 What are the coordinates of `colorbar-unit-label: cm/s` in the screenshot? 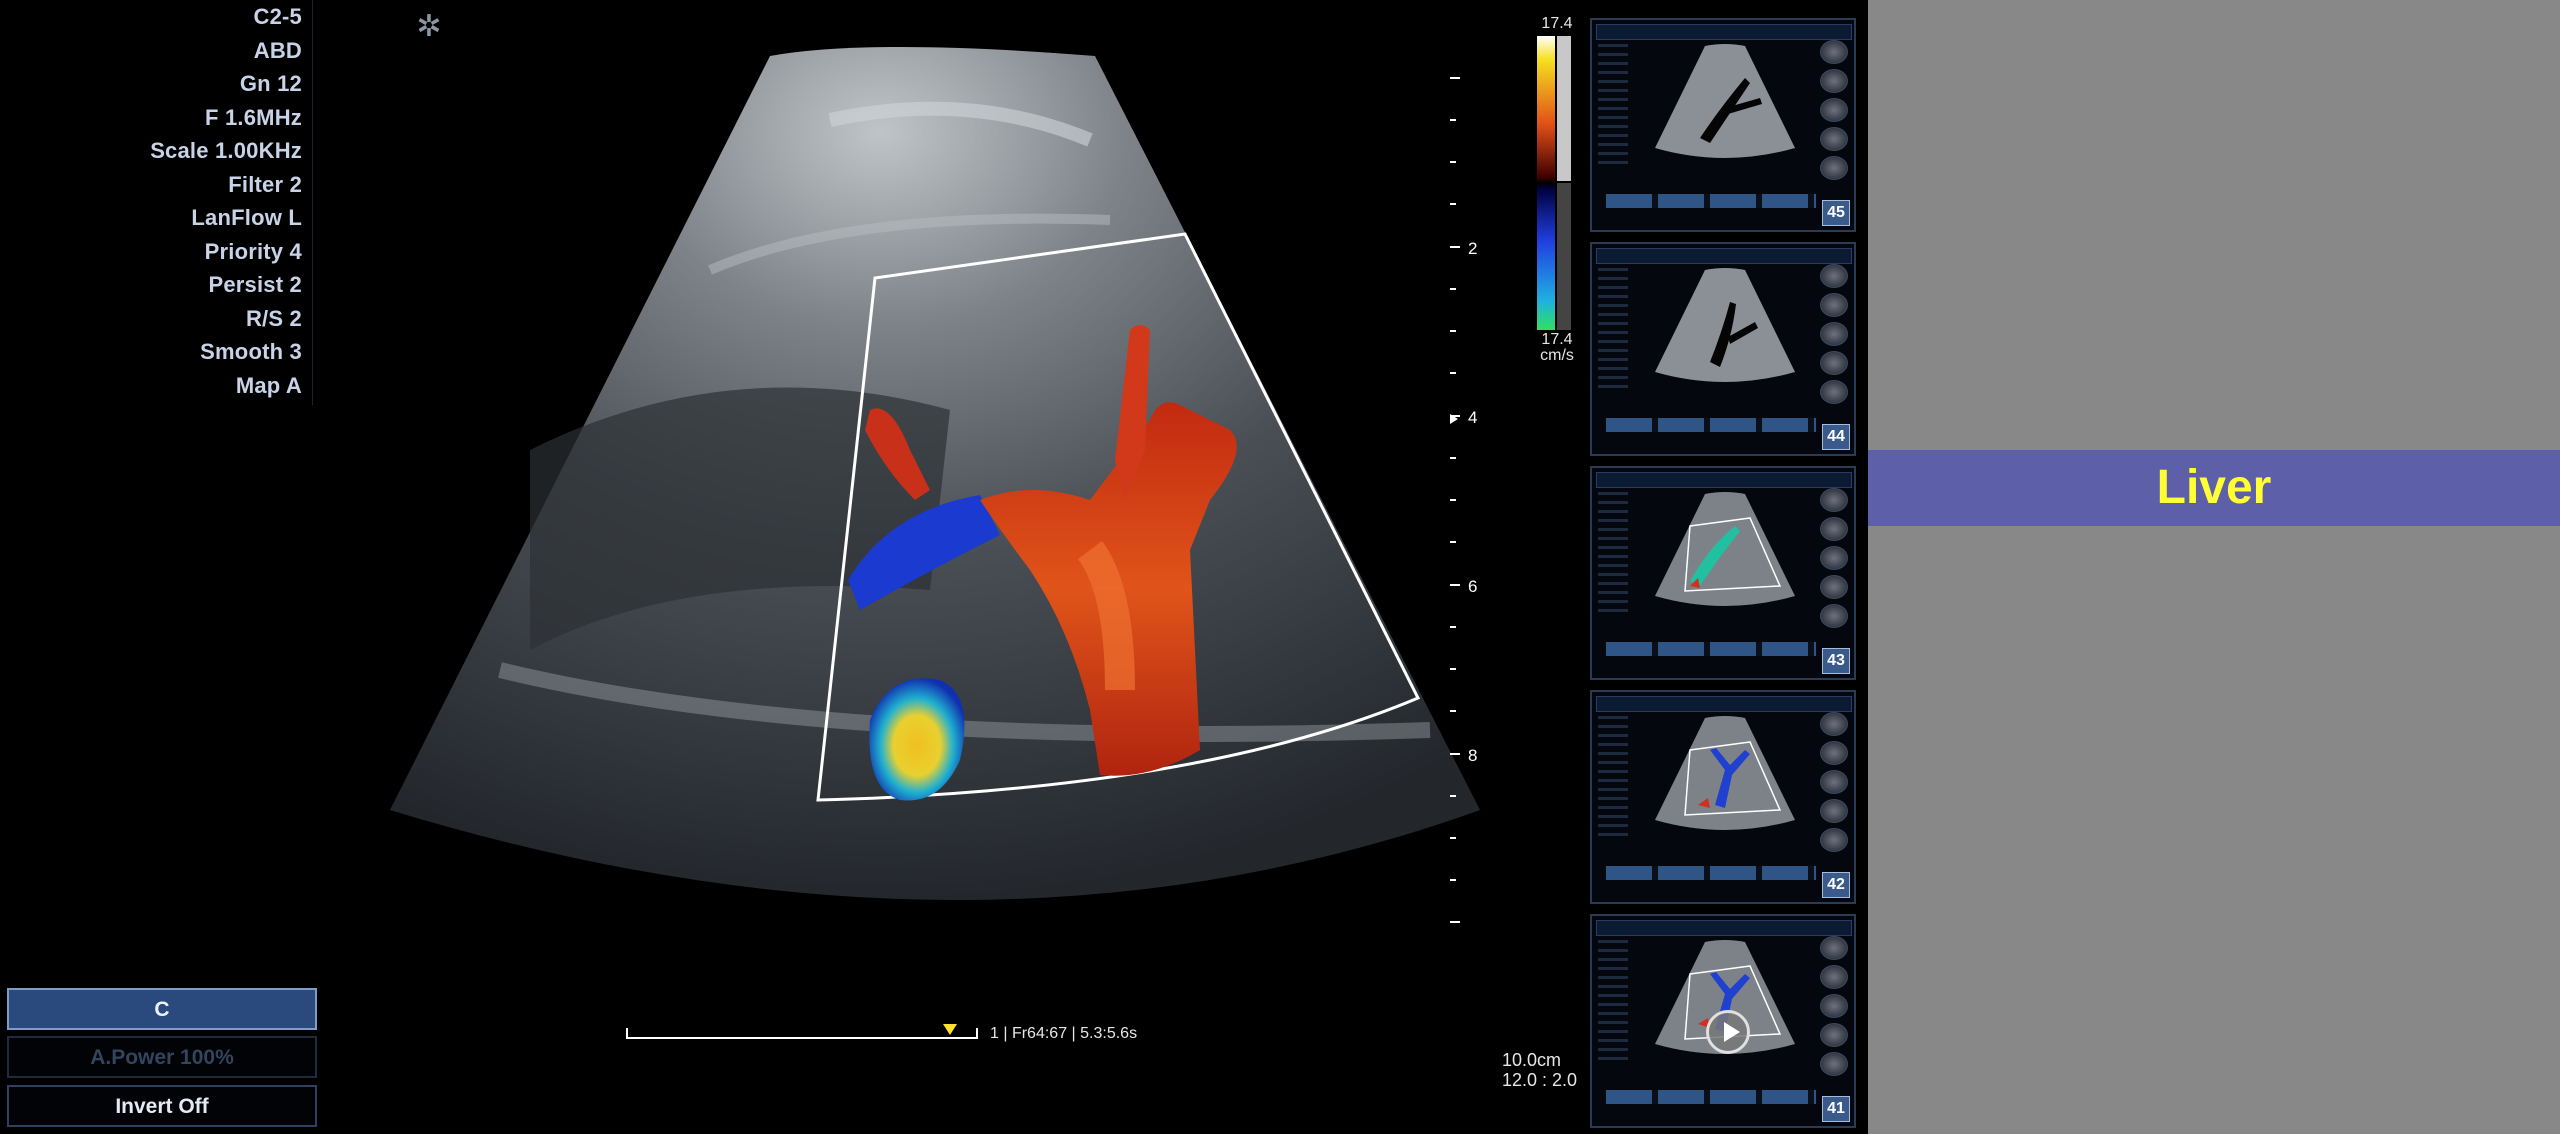 It's located at (1557, 355).